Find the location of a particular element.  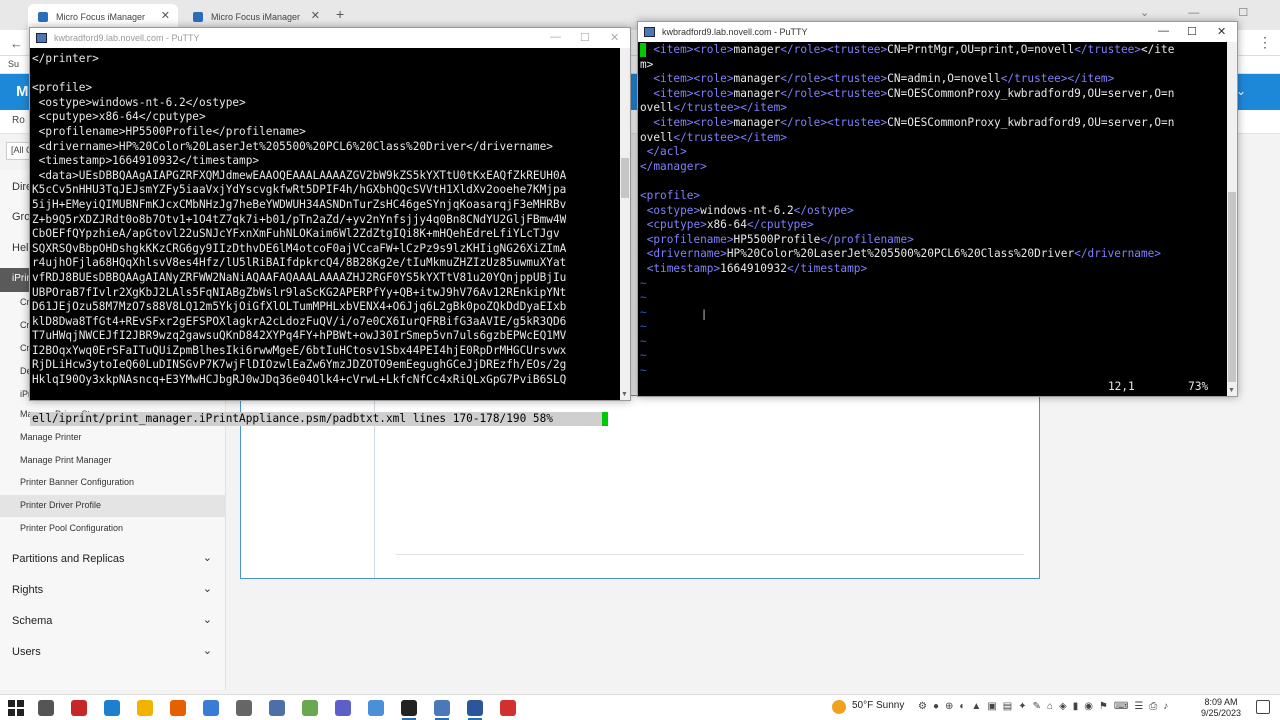

back-arrow-icon: ← is located at coordinates (16, 43).